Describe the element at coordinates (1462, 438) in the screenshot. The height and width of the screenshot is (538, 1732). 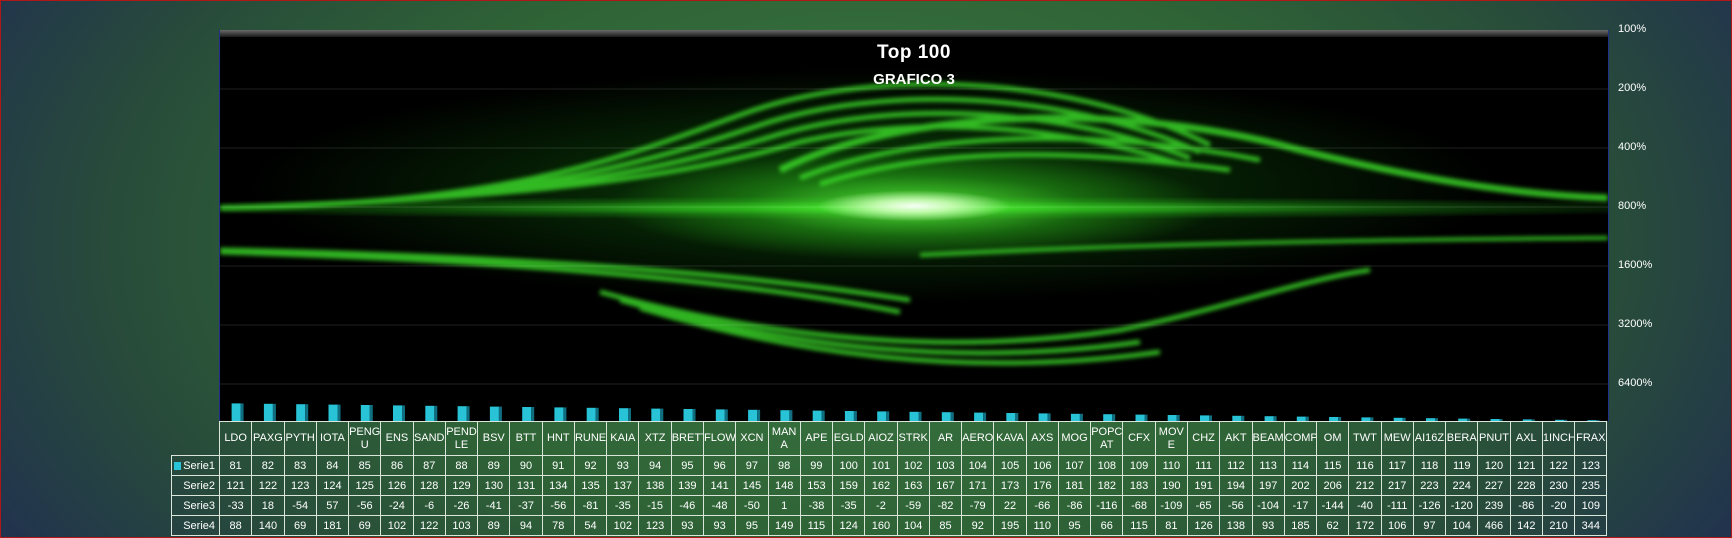
I see `category-label: BERA` at that location.